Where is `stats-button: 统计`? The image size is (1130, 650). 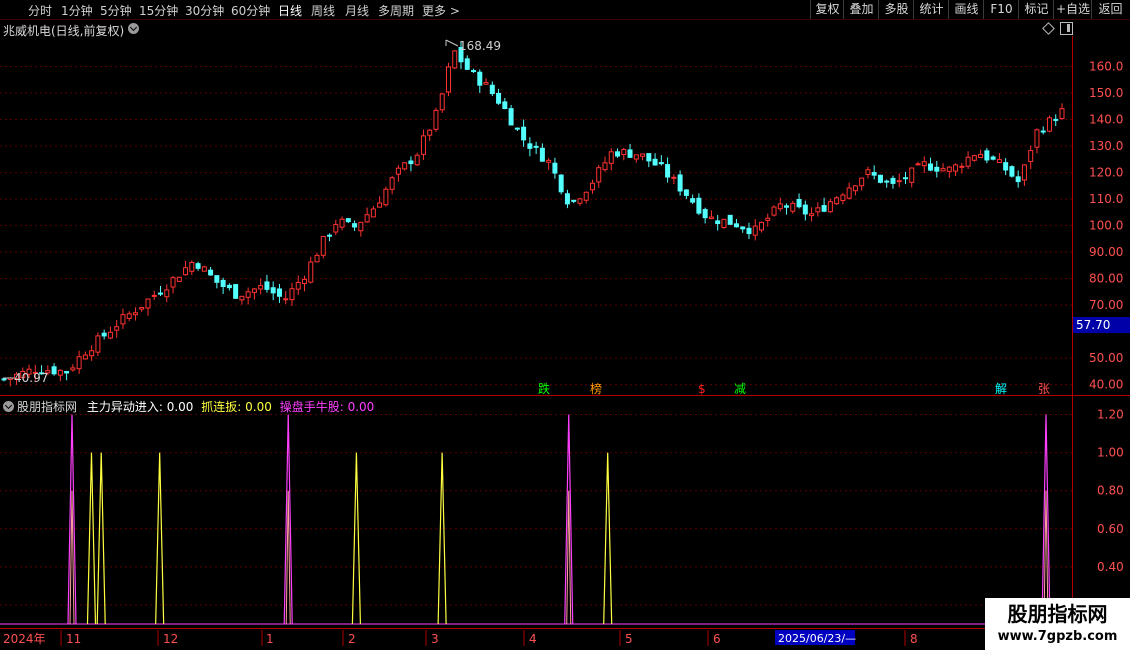 stats-button: 统计 is located at coordinates (931, 9).